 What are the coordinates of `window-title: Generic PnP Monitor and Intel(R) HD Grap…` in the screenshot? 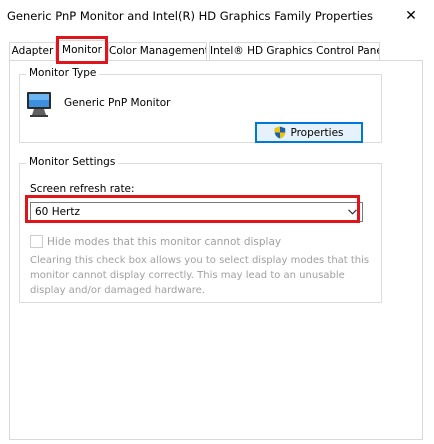 It's located at (190, 16).